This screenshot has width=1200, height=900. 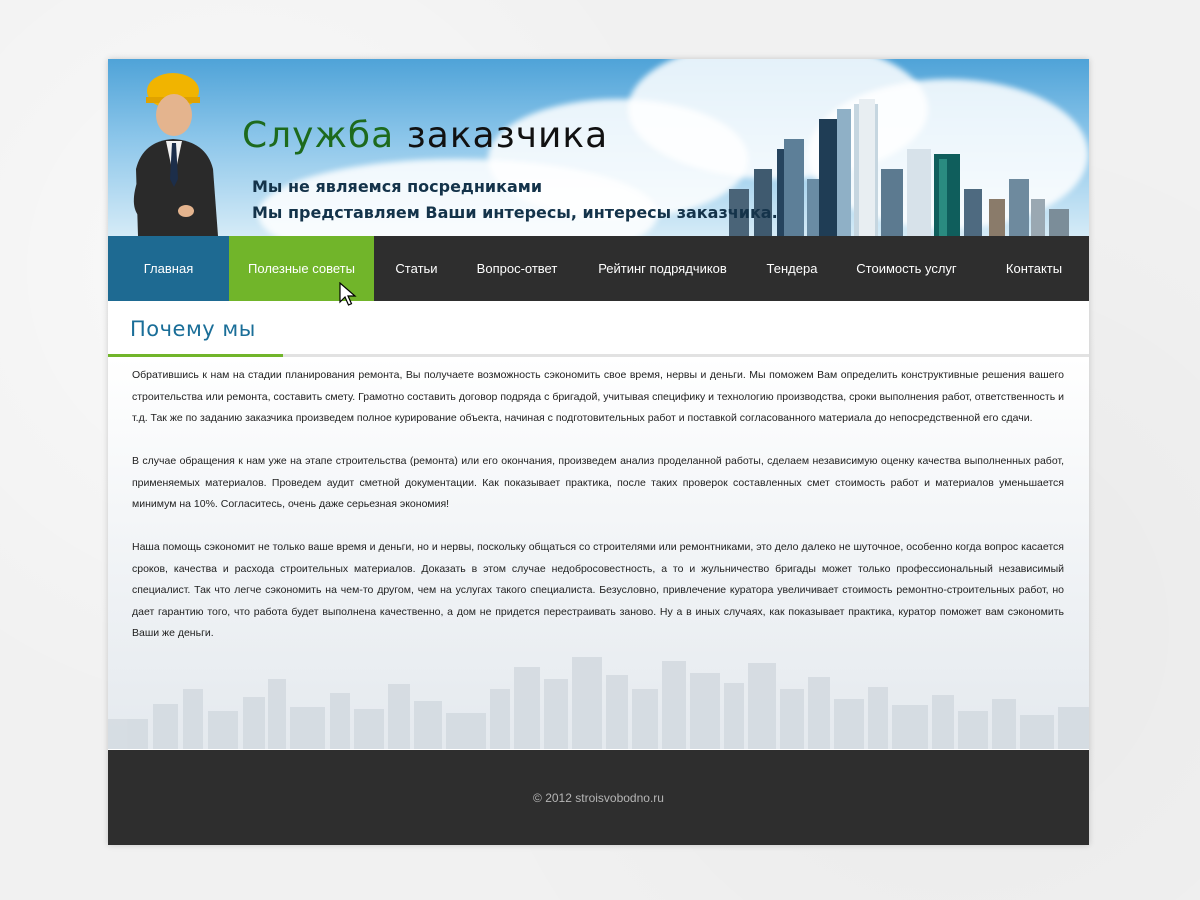 I want to click on copyright-text: © 2012 stroisvobodno.ru, so click(x=598, y=797).